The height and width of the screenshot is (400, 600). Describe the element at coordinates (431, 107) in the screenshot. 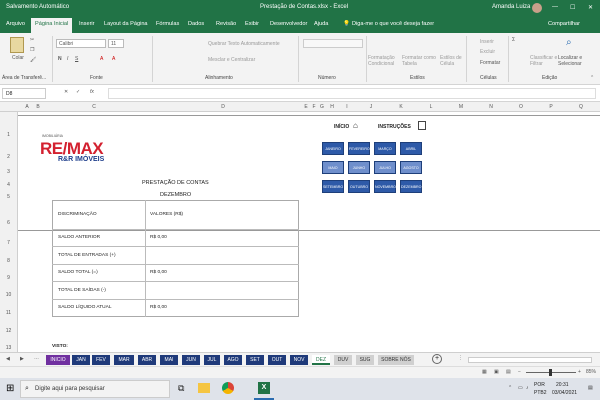

I see `column-header: L` at that location.